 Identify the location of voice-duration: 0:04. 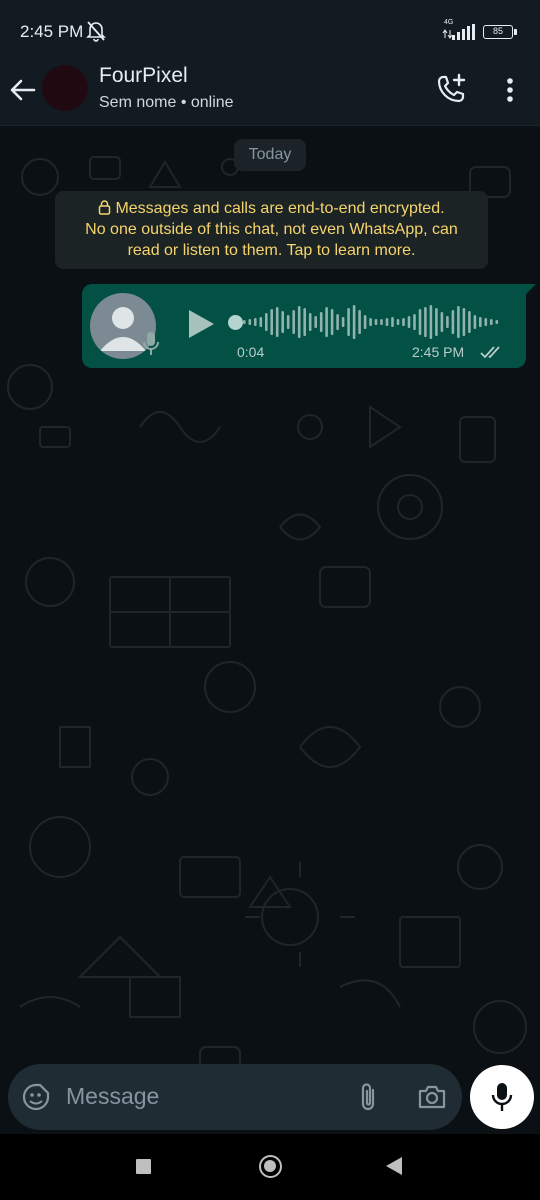
(251, 352).